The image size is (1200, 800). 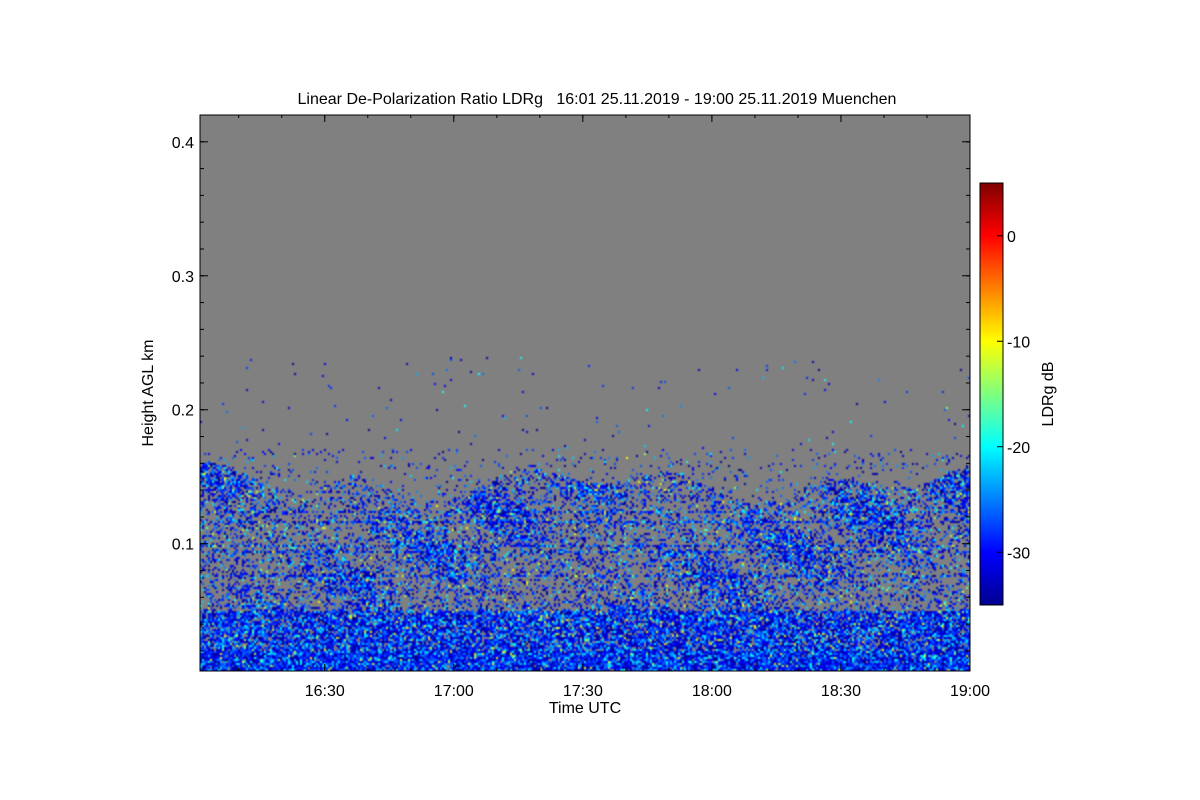 What do you see at coordinates (183, 411) in the screenshot?
I see `y-tick-label: 0.2` at bounding box center [183, 411].